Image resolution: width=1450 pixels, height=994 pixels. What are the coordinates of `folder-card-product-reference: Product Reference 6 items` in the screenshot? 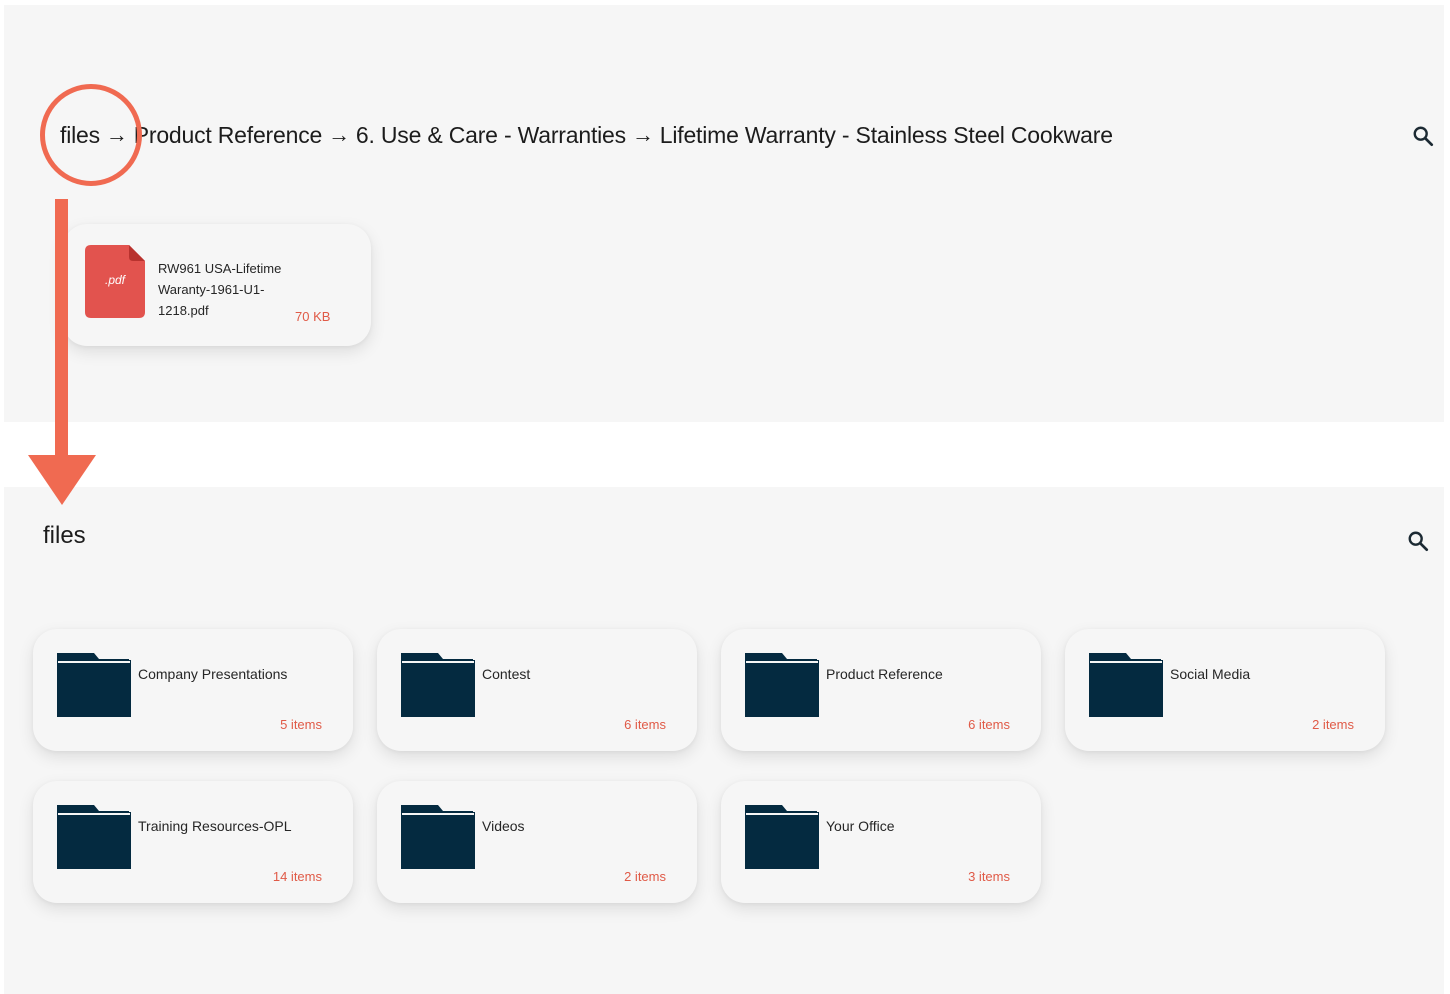 It's located at (881, 690).